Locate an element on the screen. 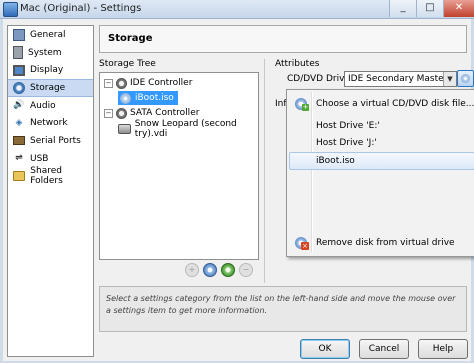 The height and width of the screenshot is (363, 474). menu-item-label: Host Drive 'J:' is located at coordinates (346, 143).